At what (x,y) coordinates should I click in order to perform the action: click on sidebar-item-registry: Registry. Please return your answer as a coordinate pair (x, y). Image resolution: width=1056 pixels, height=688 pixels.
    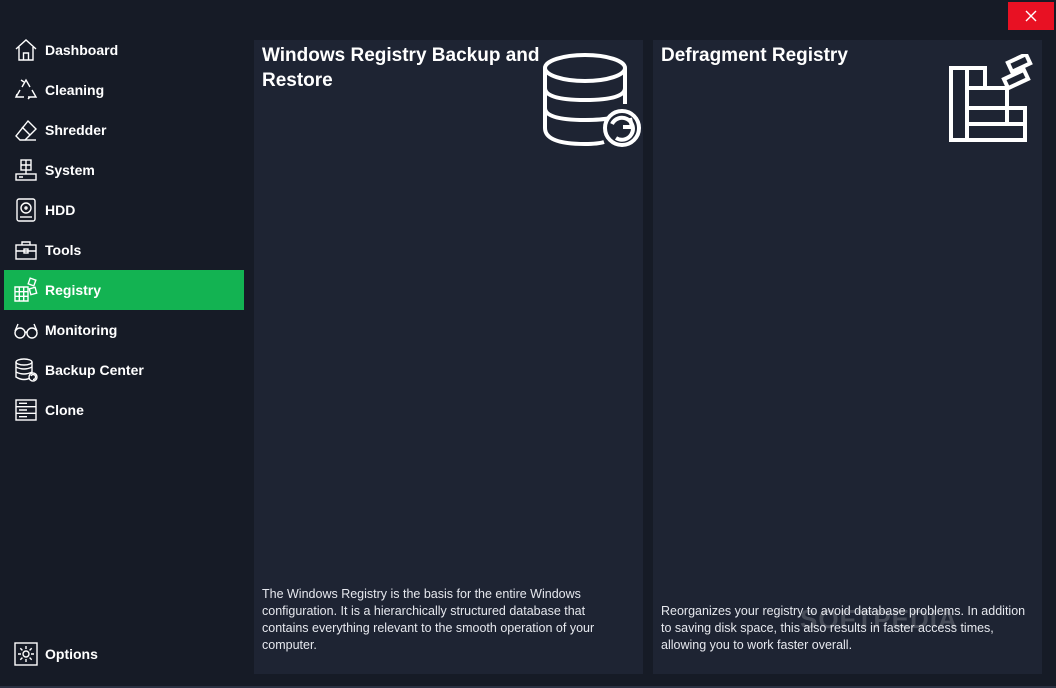
    Looking at the image, I should click on (124, 290).